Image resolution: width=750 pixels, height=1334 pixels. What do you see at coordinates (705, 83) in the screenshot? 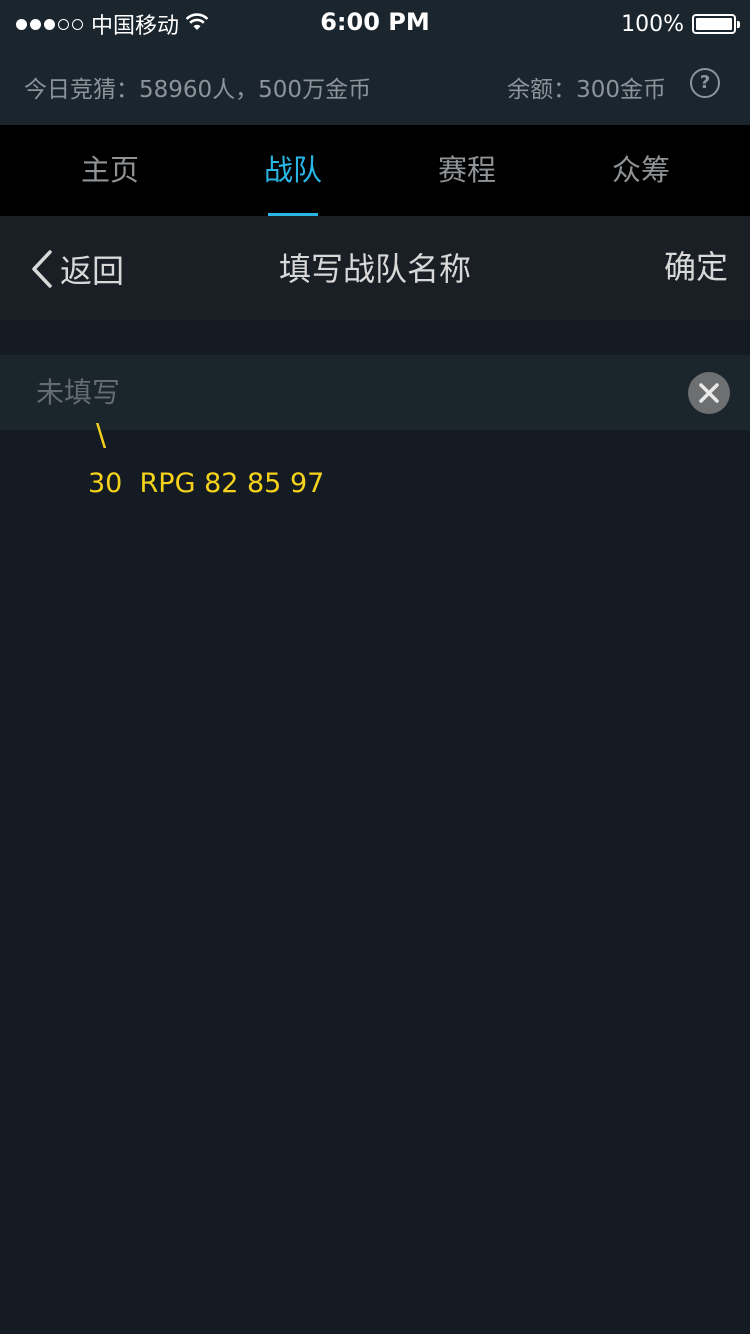
I see `help-icon: ?` at bounding box center [705, 83].